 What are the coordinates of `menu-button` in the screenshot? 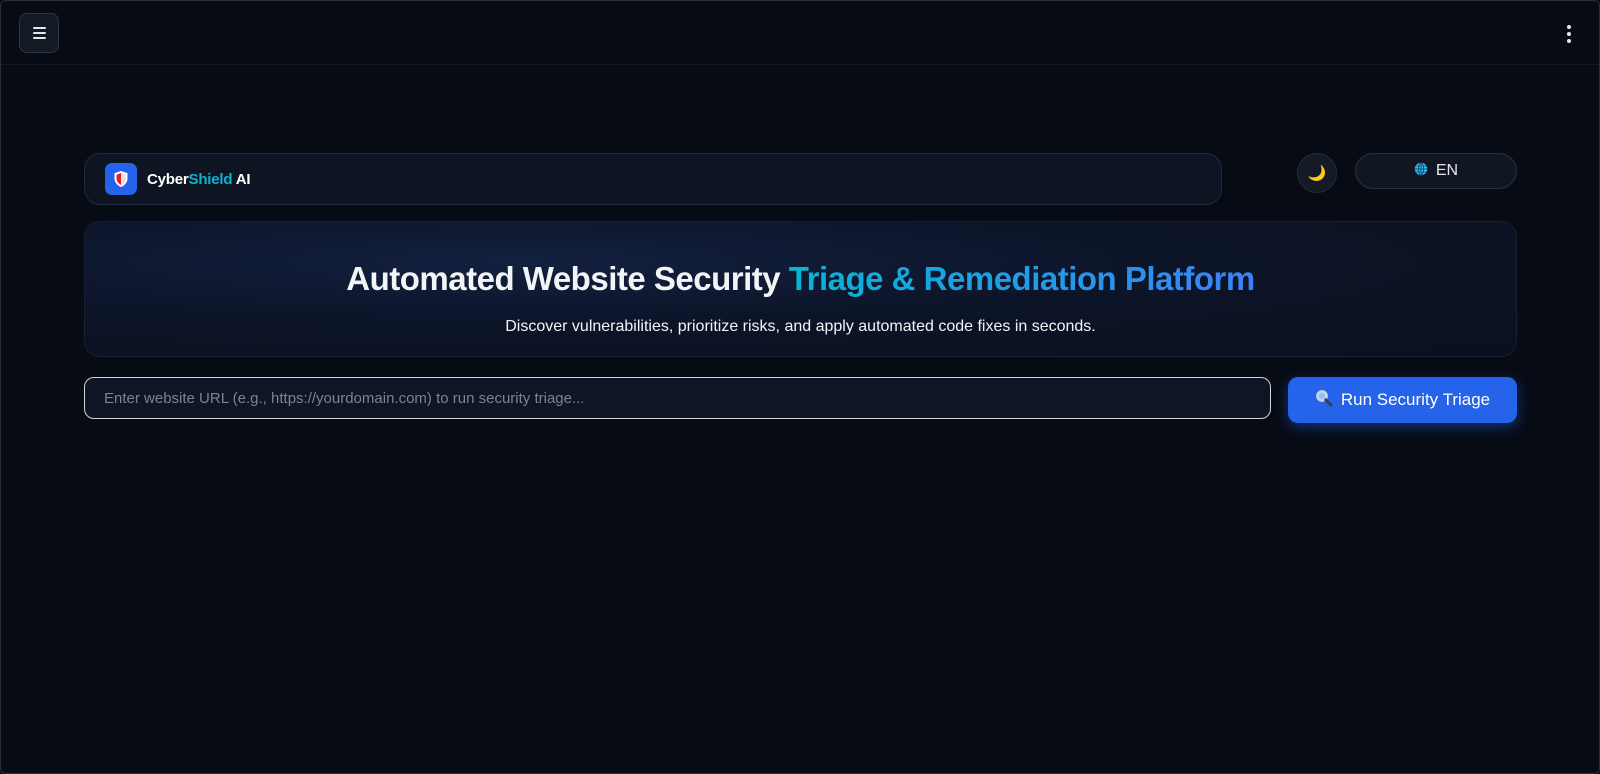 It's located at (39, 33).